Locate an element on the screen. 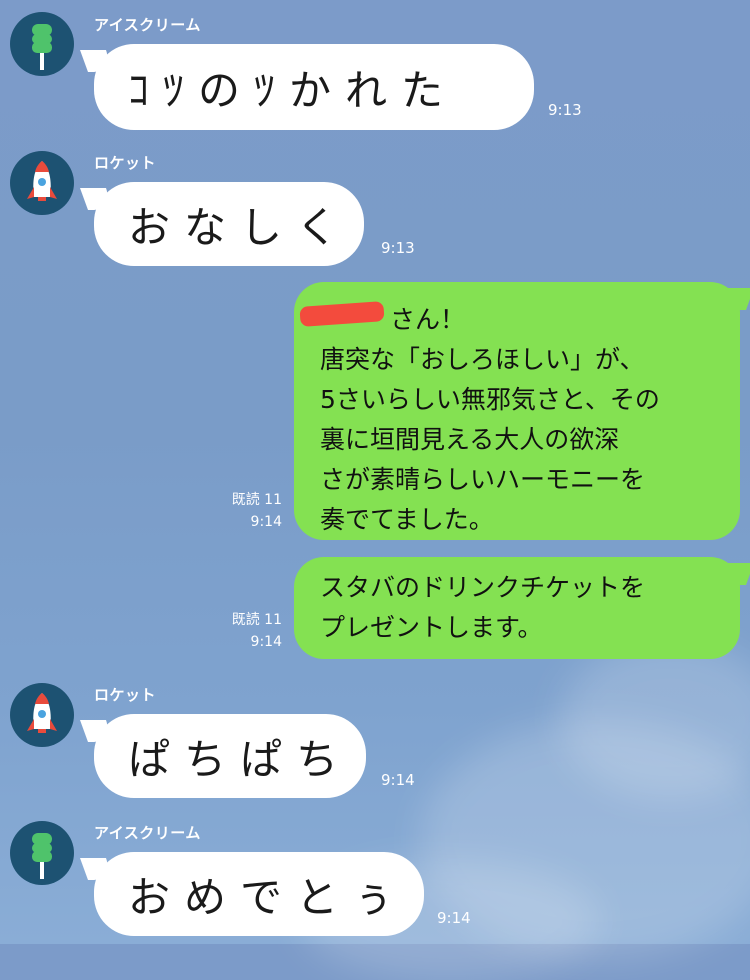  message-line: プレゼントします。 is located at coordinates (431, 627).